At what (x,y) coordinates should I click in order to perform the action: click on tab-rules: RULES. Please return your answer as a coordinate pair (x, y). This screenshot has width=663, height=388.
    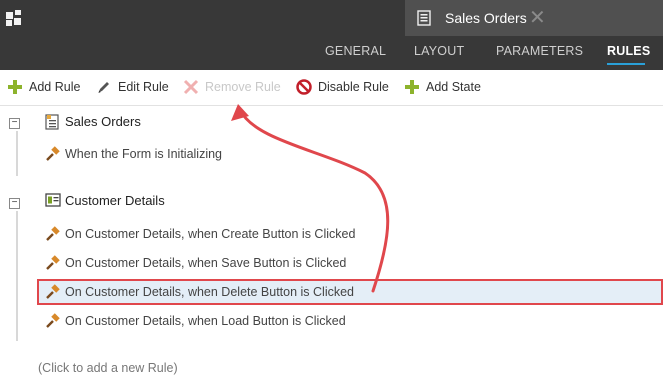
    Looking at the image, I should click on (628, 51).